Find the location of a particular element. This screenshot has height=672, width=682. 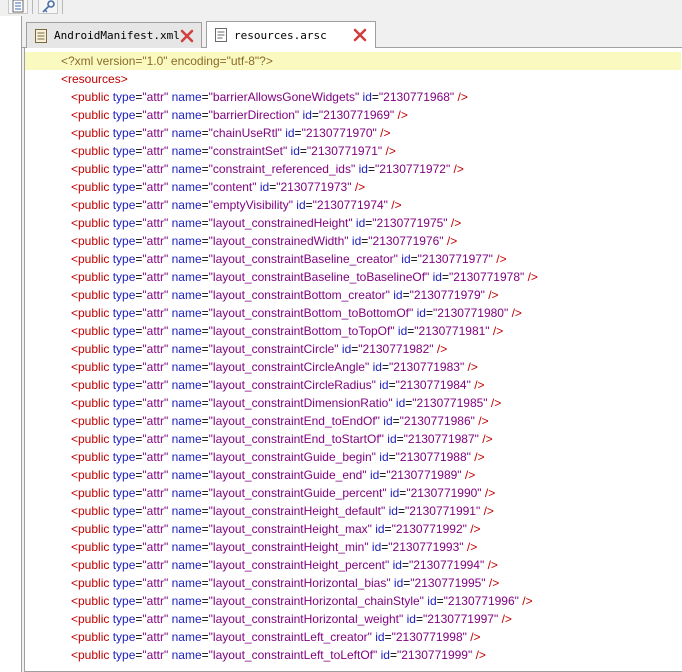

attr-name-value: "layout_constraintBottom_creator" is located at coordinates (299, 295).